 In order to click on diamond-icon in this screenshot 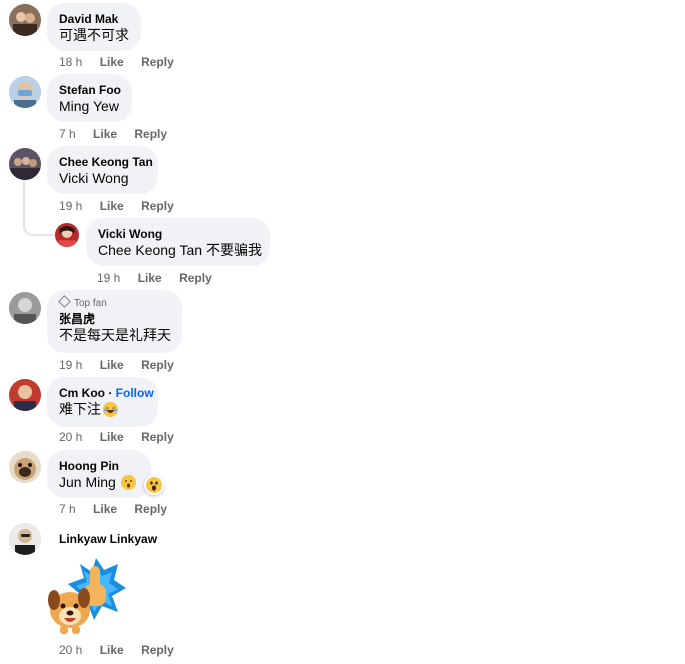, I will do `click(64, 301)`.